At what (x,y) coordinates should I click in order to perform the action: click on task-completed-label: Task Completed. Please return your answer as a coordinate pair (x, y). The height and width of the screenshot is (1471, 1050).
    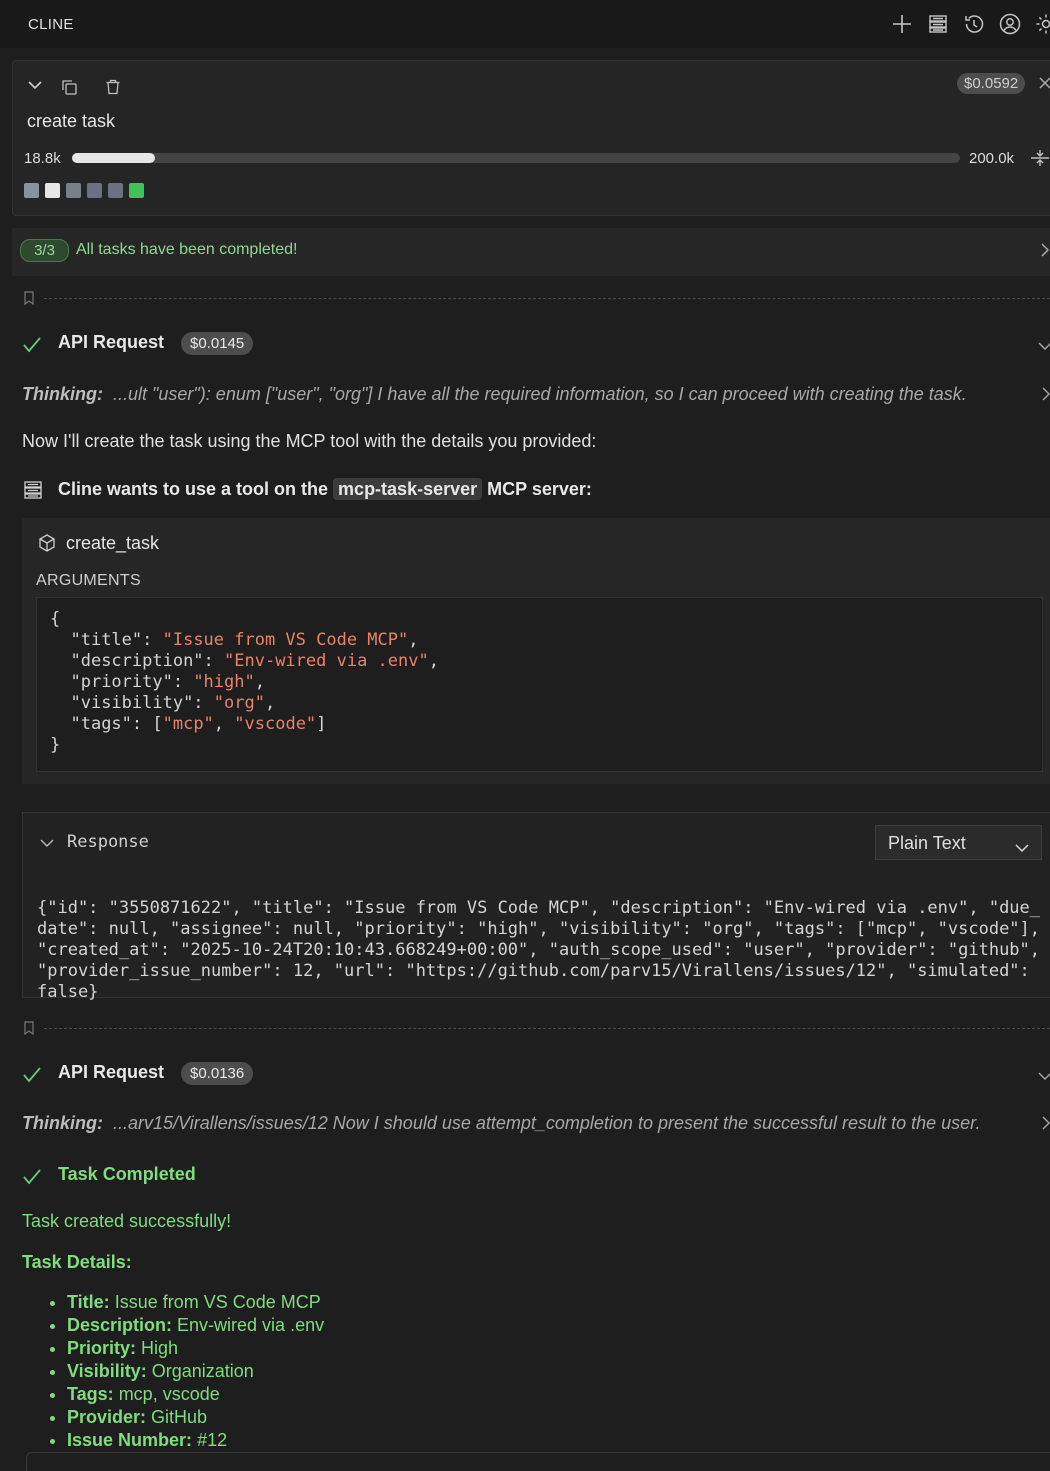
    Looking at the image, I should click on (127, 1174).